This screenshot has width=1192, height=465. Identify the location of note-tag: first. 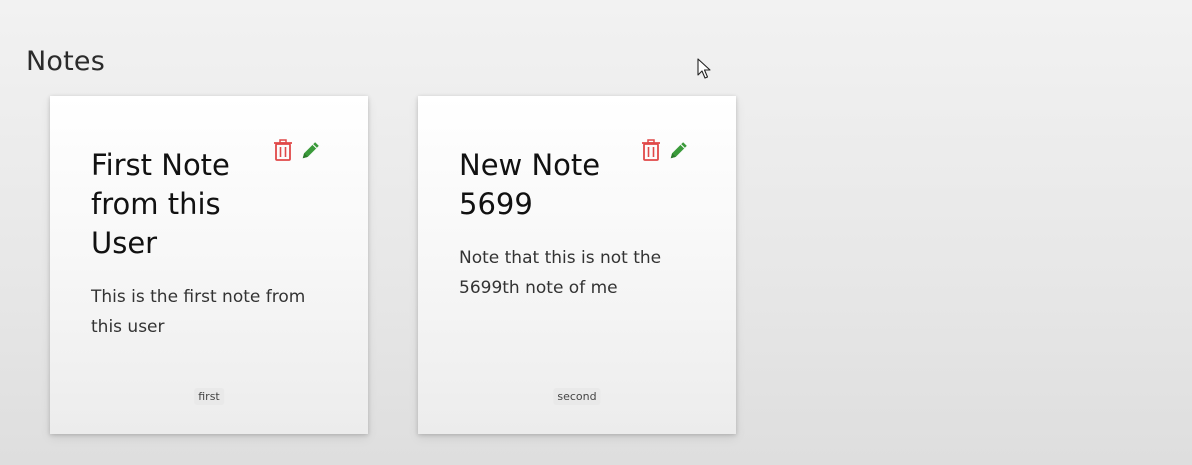
(209, 396).